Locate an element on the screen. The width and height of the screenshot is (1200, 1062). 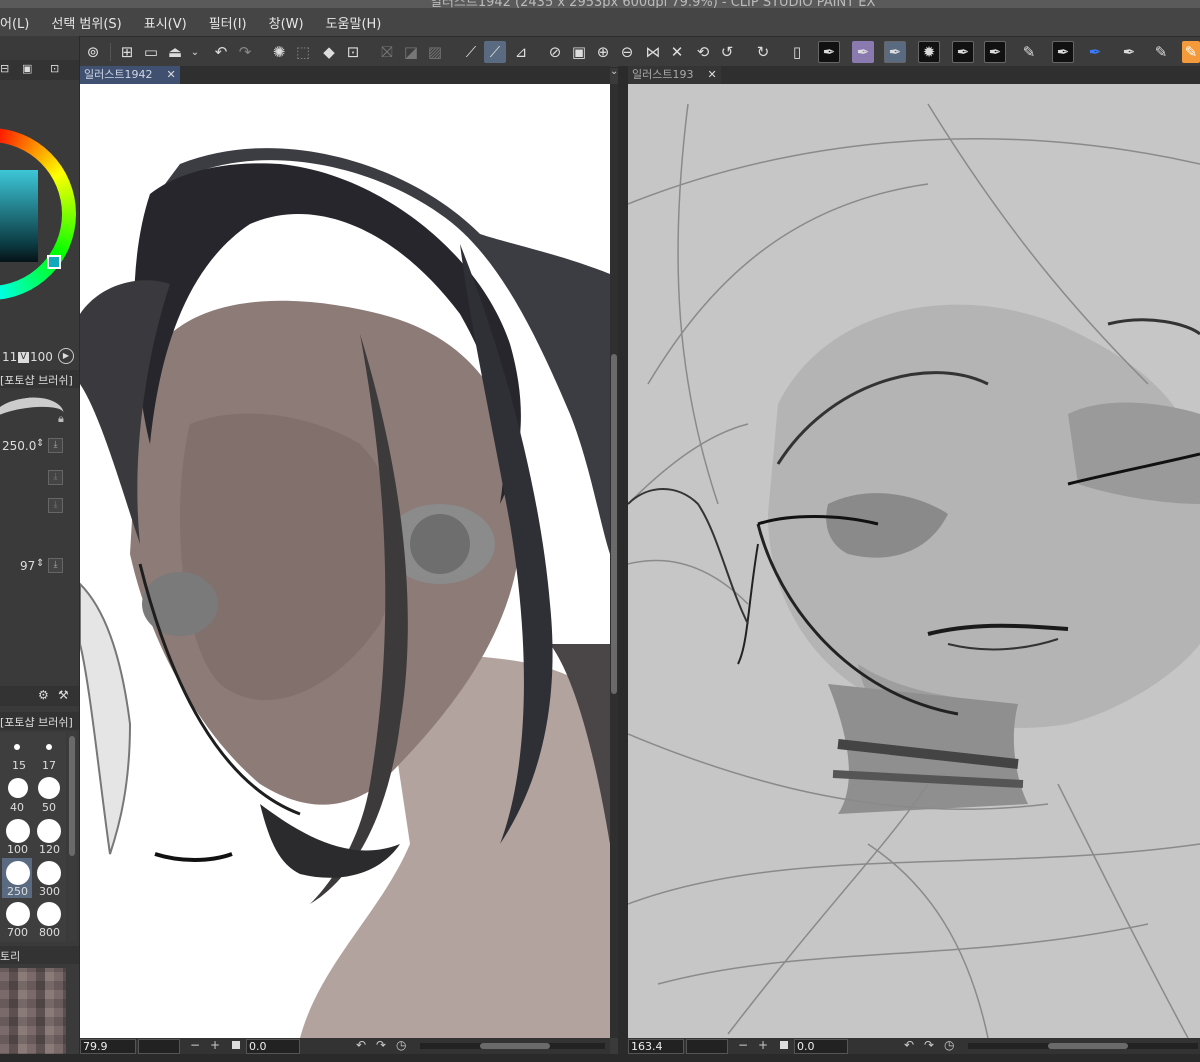
pen-tool-4-icon: ✒ is located at coordinates (963, 52).